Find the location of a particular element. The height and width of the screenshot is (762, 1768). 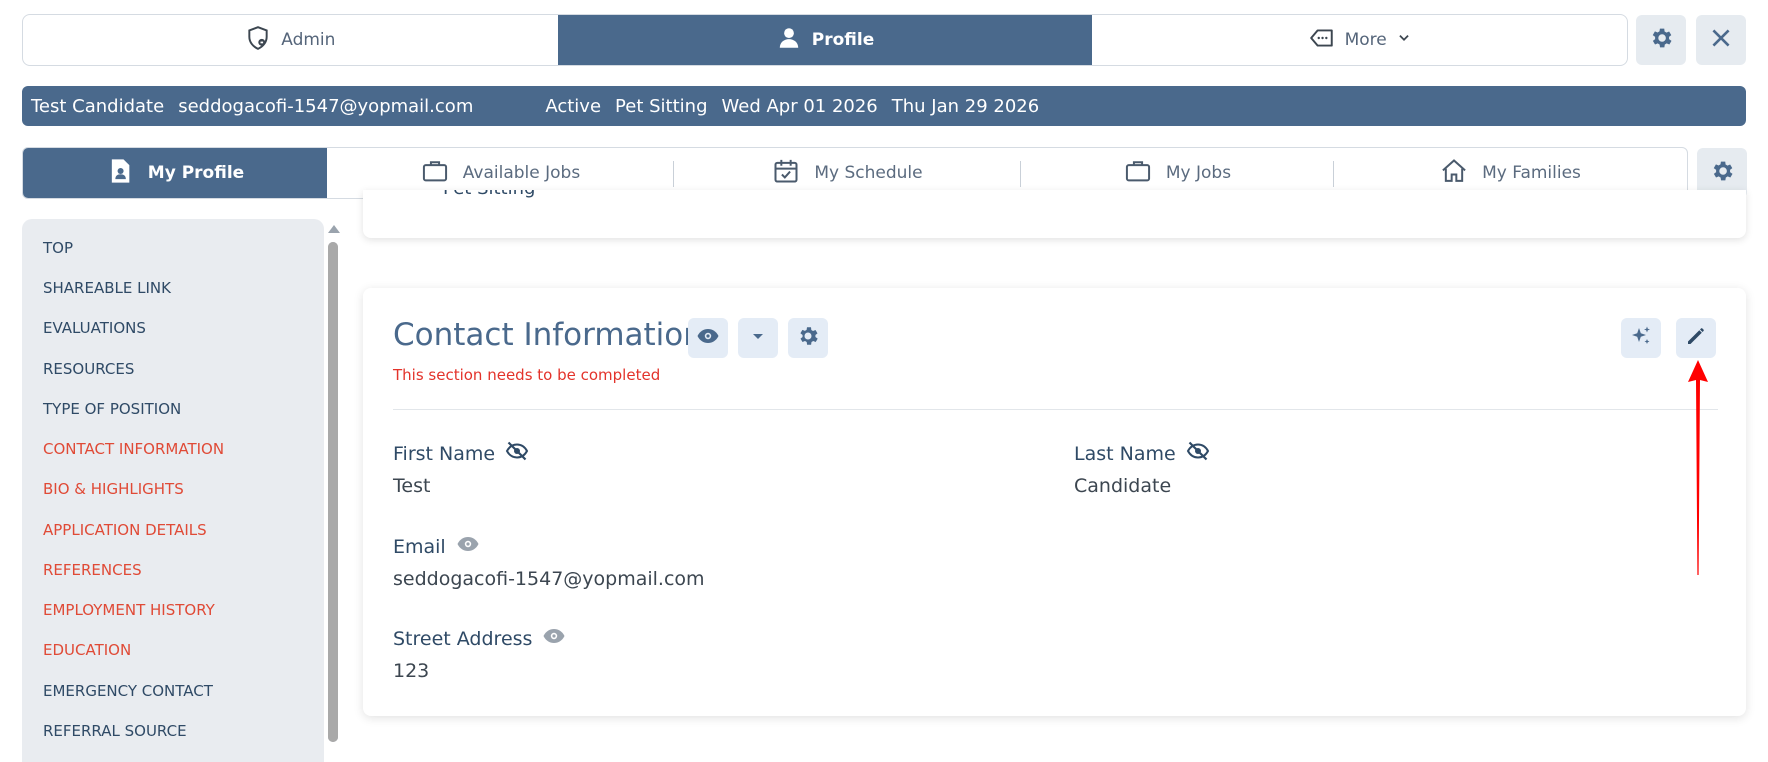

edit-button is located at coordinates (1696, 338).